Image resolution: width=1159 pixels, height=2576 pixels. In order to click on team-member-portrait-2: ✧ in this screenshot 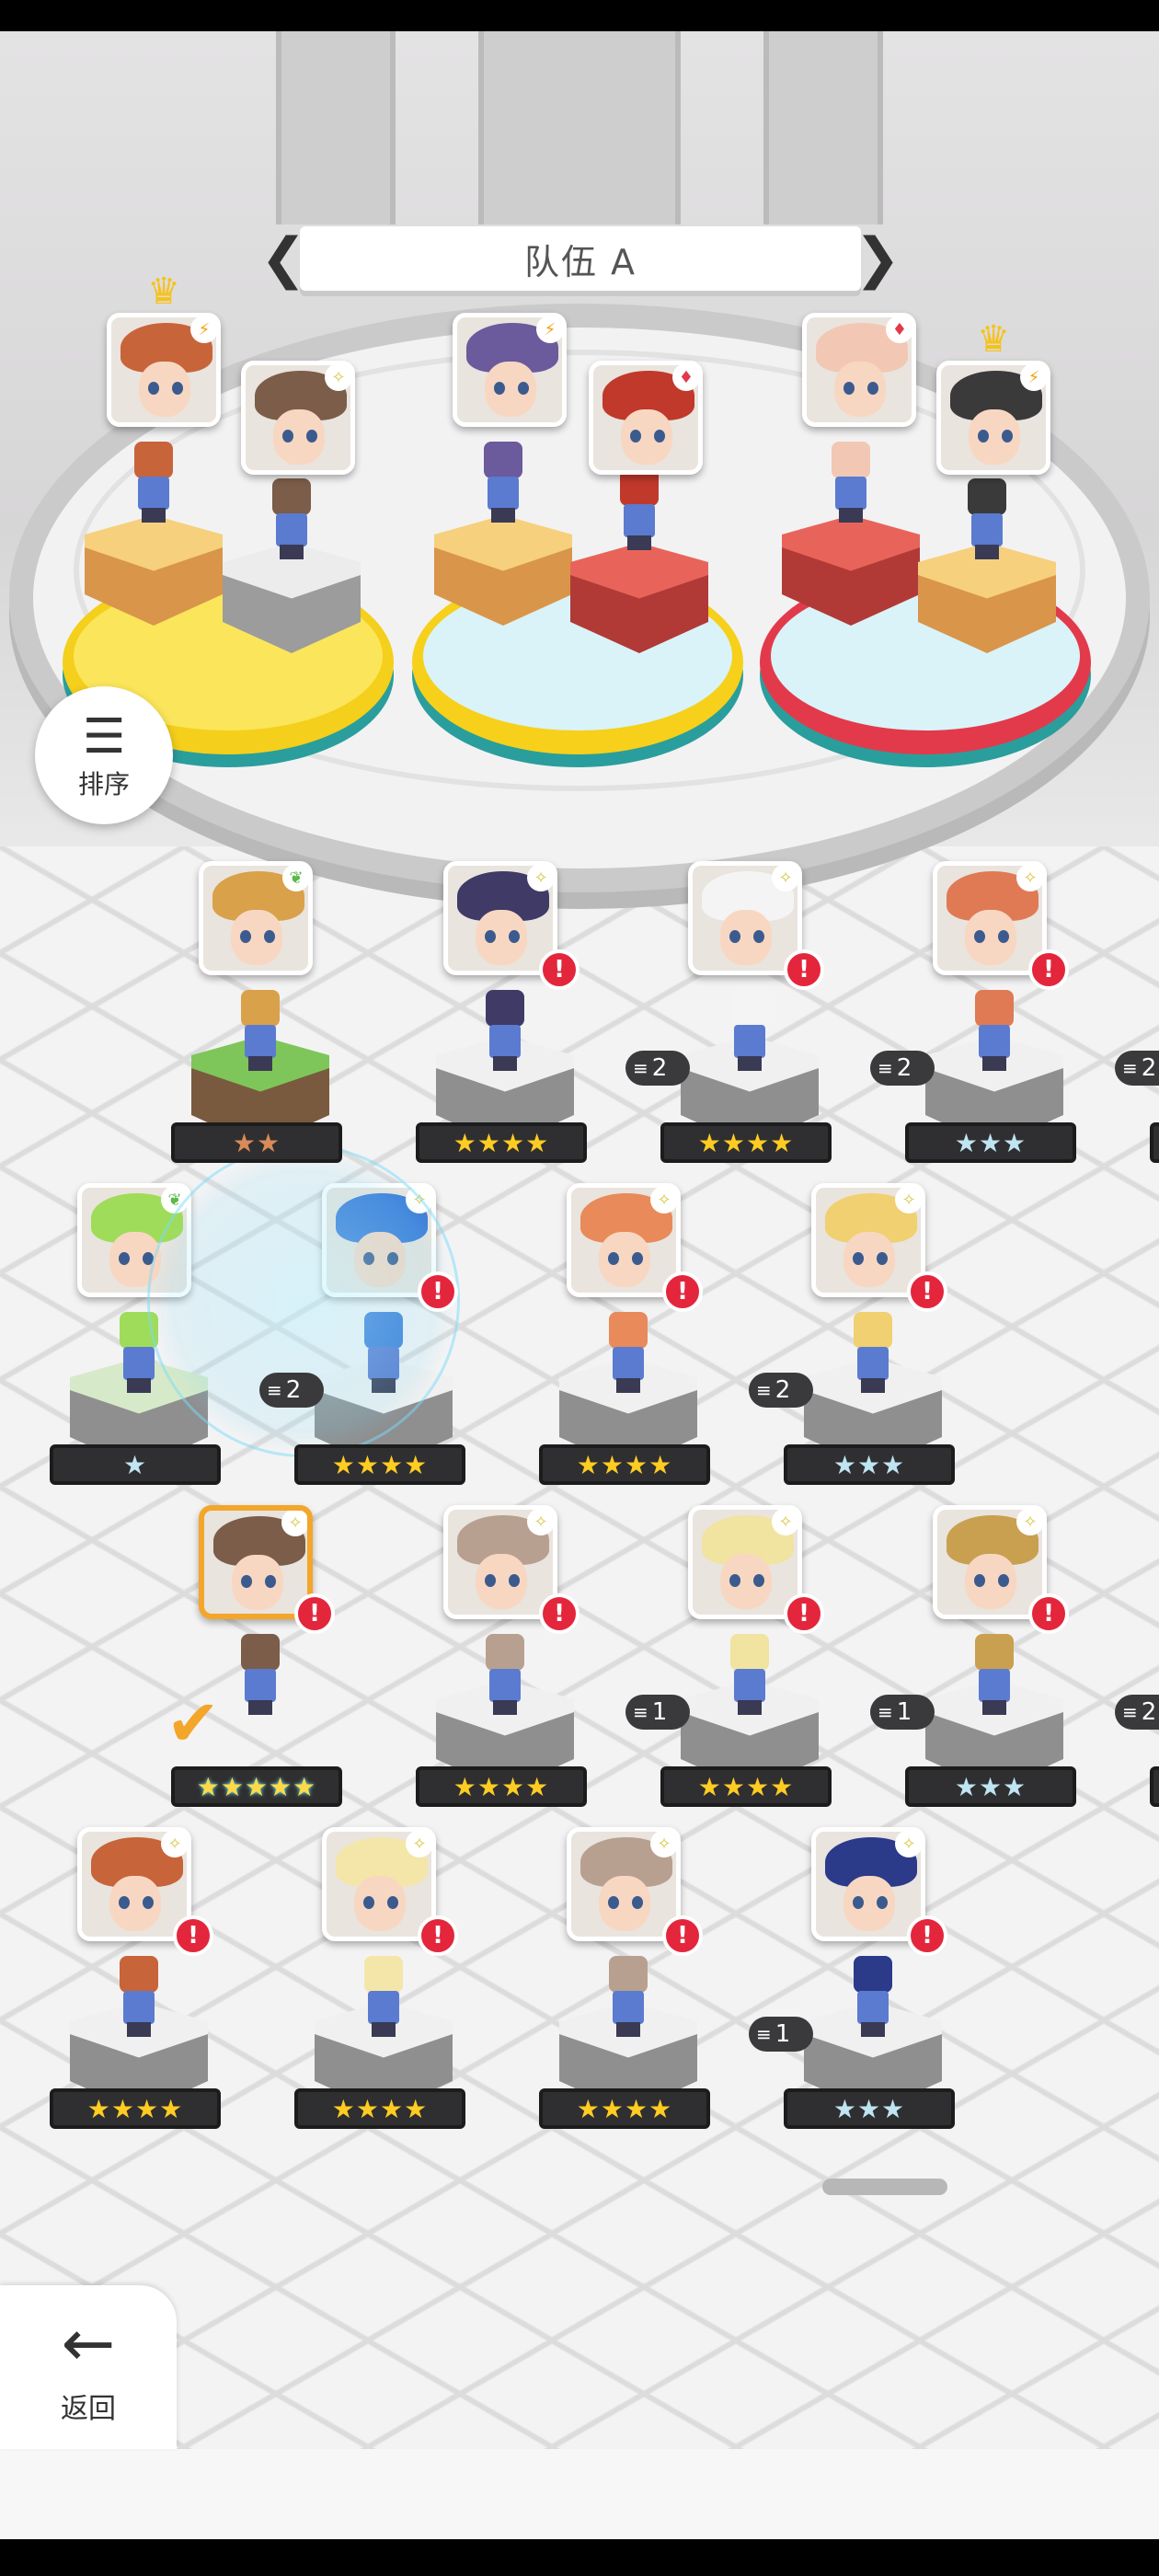, I will do `click(298, 418)`.